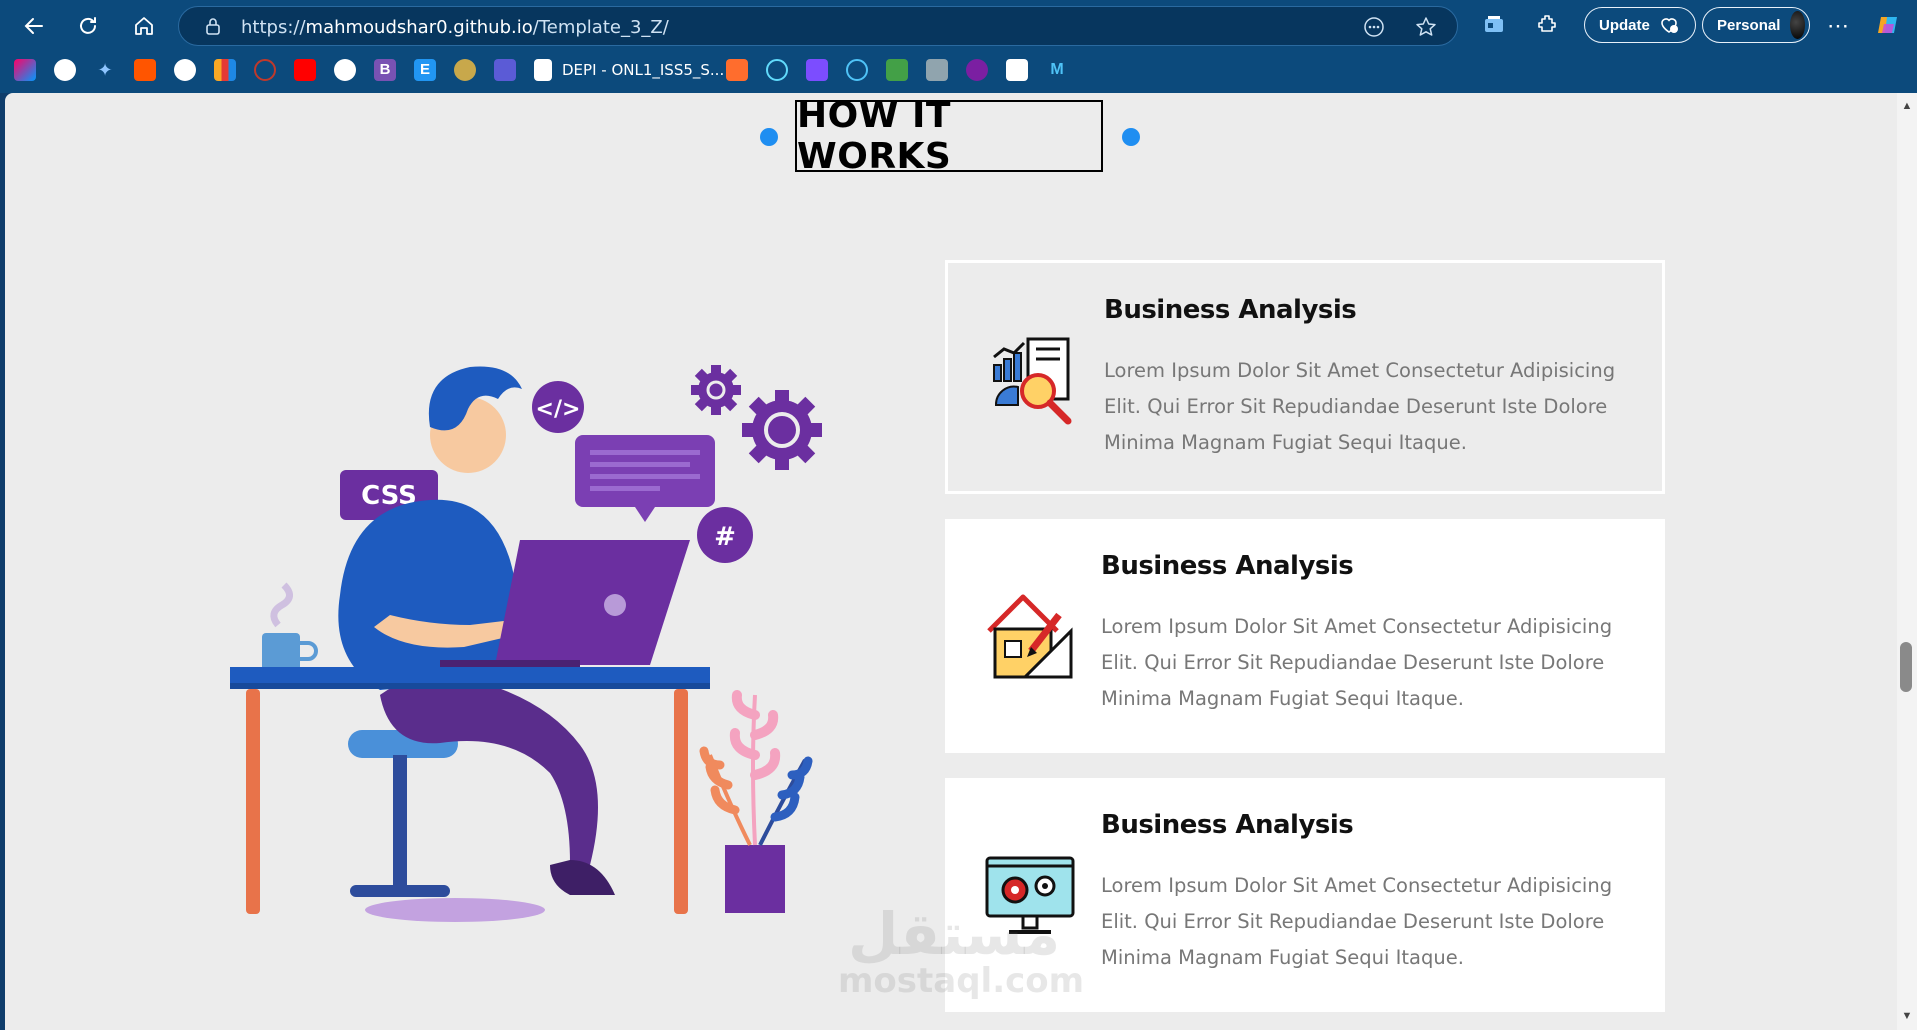  I want to click on update-button: Update, so click(1640, 25).